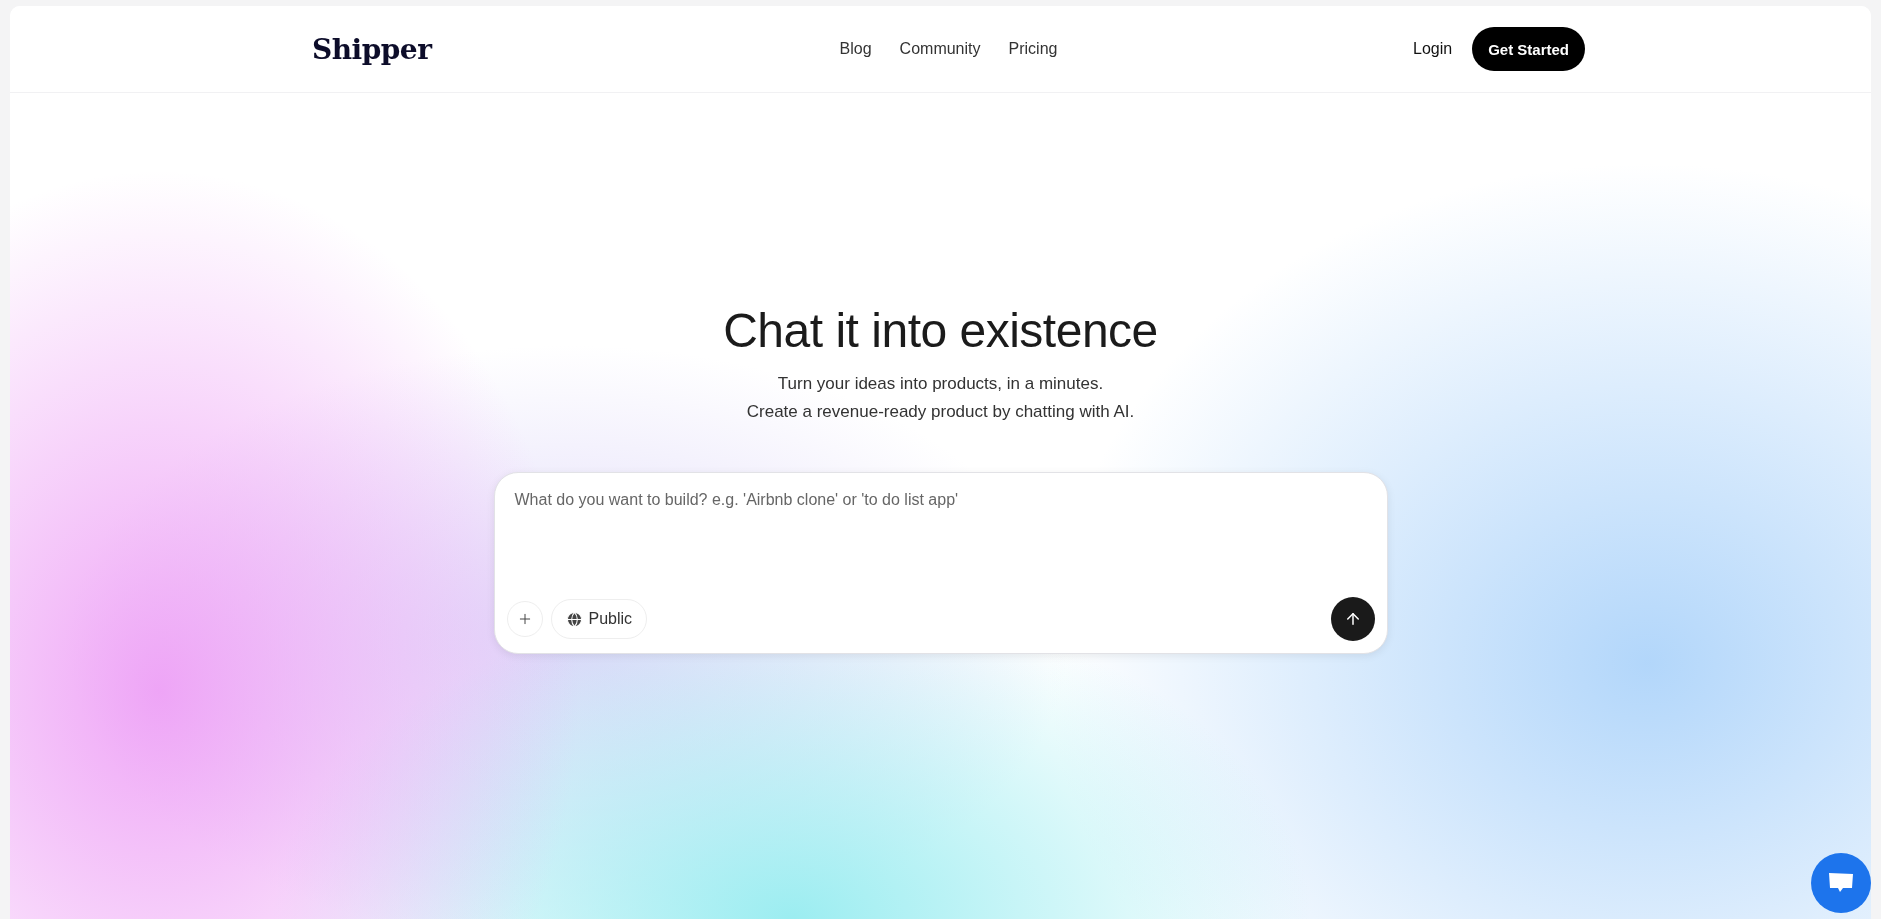 Image resolution: width=1881 pixels, height=919 pixels. What do you see at coordinates (524, 619) in the screenshot?
I see `add-button` at bounding box center [524, 619].